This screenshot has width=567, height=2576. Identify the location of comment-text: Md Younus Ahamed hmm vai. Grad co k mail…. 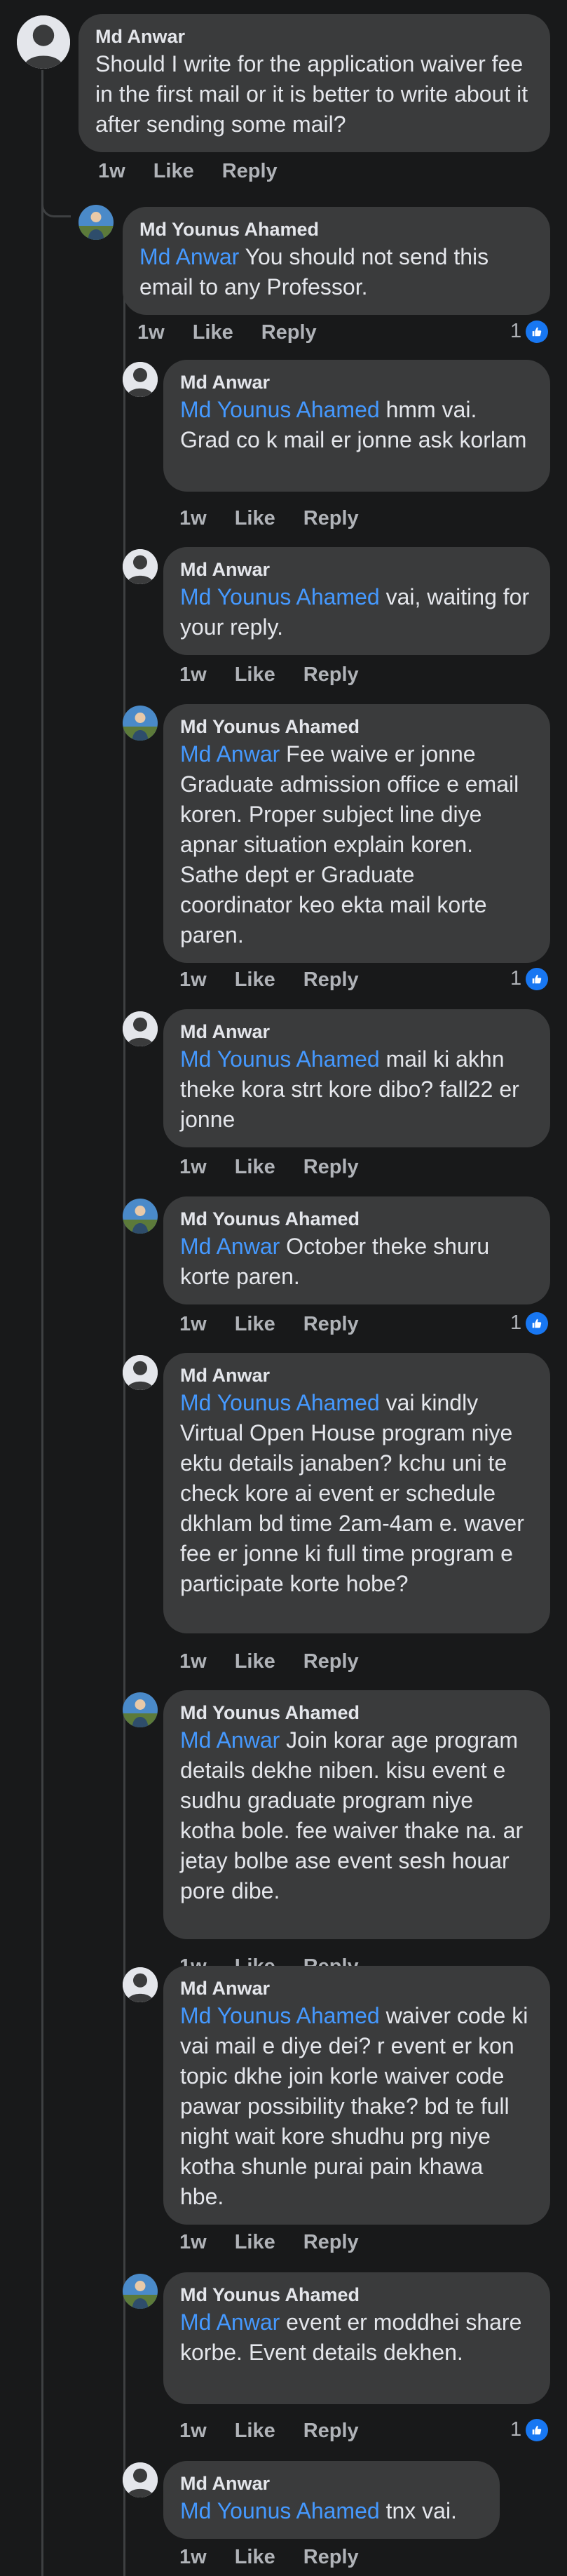
(356, 425).